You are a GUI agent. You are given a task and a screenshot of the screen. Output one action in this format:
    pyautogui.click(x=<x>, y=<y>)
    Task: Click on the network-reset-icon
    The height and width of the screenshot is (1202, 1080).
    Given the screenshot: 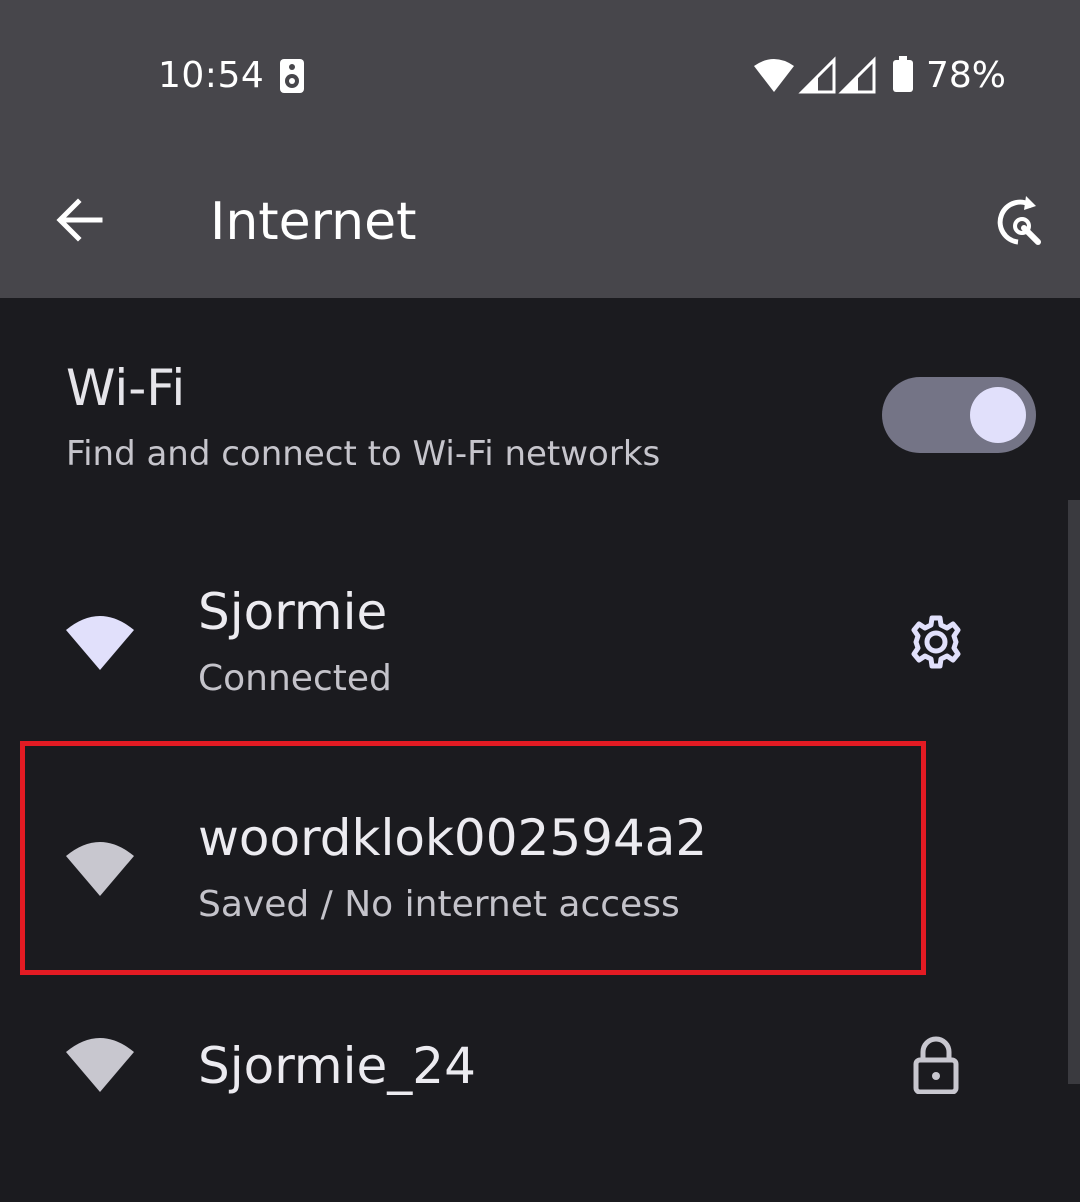 What is the action you would take?
    pyautogui.click(x=1019, y=220)
    